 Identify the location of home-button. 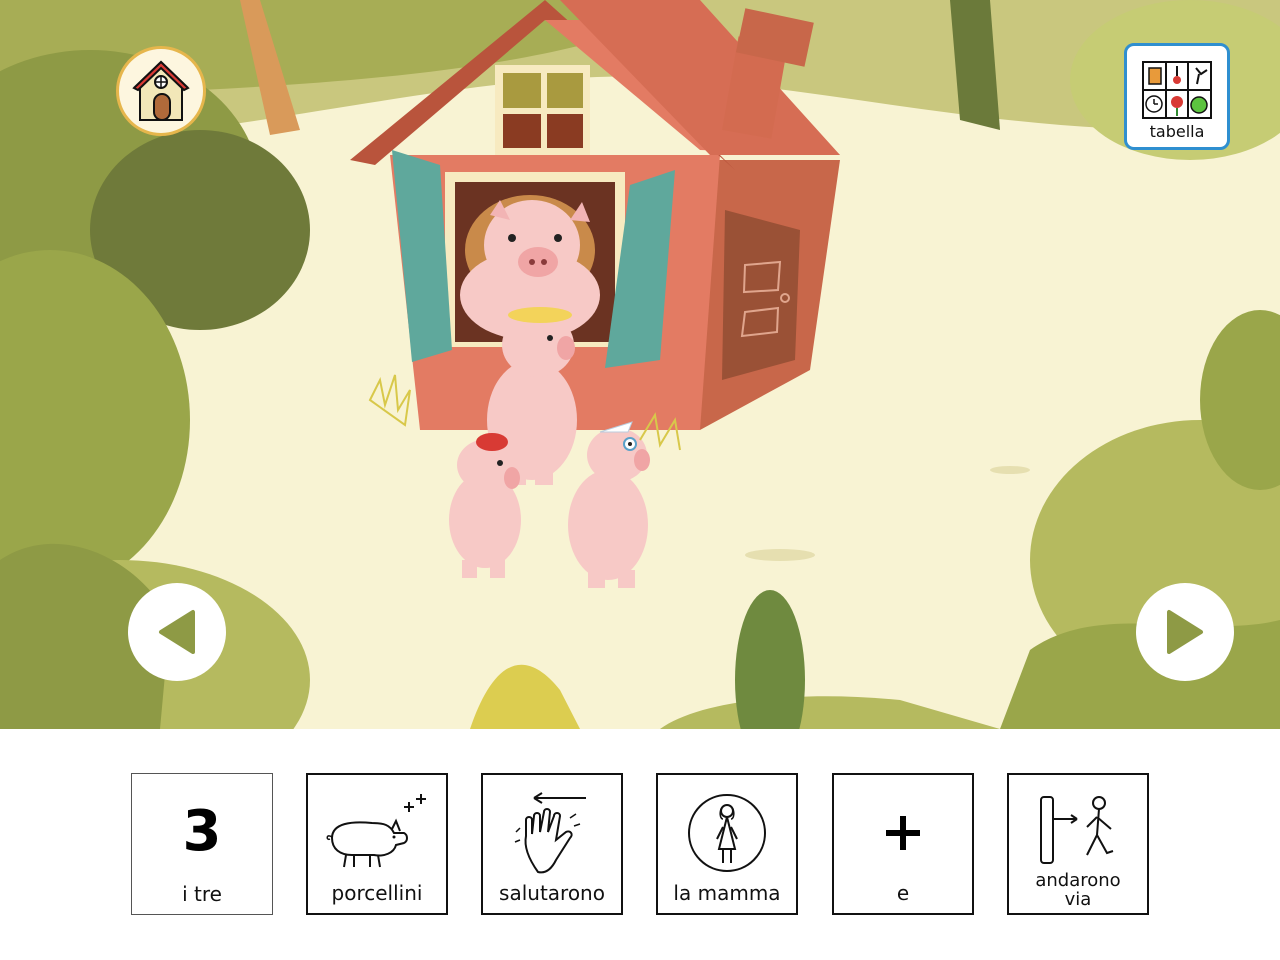
(161, 91).